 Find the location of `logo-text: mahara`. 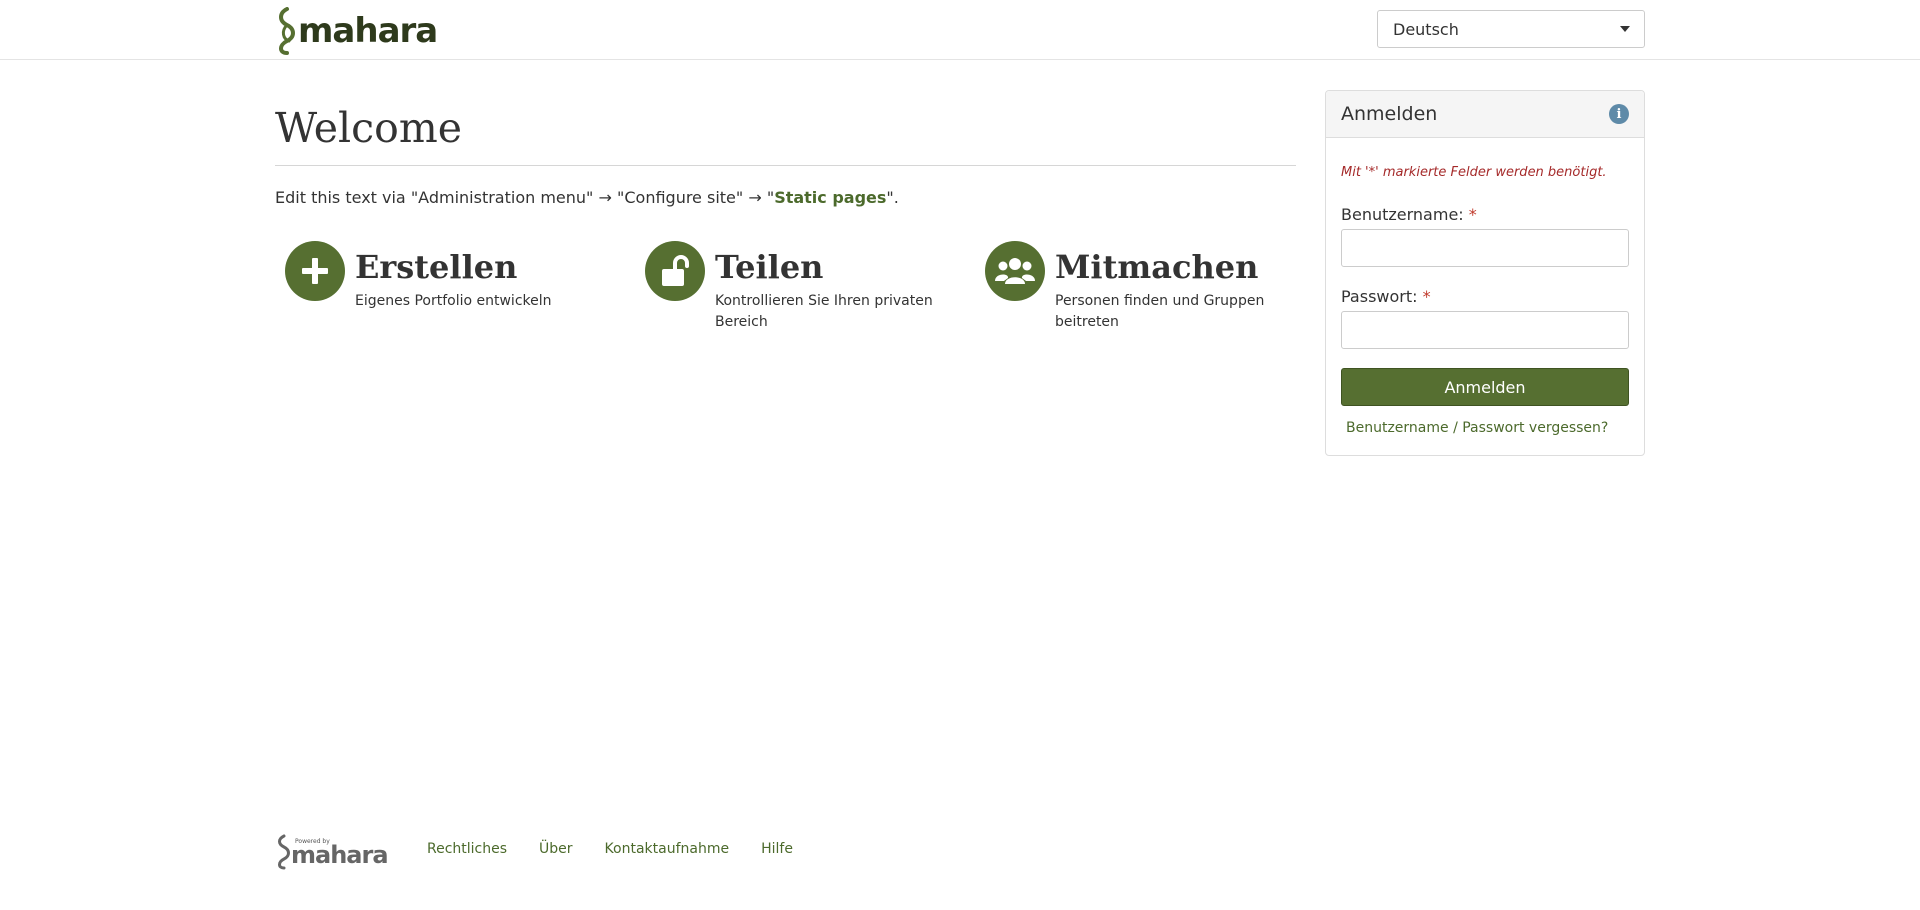

logo-text: mahara is located at coordinates (368, 31).